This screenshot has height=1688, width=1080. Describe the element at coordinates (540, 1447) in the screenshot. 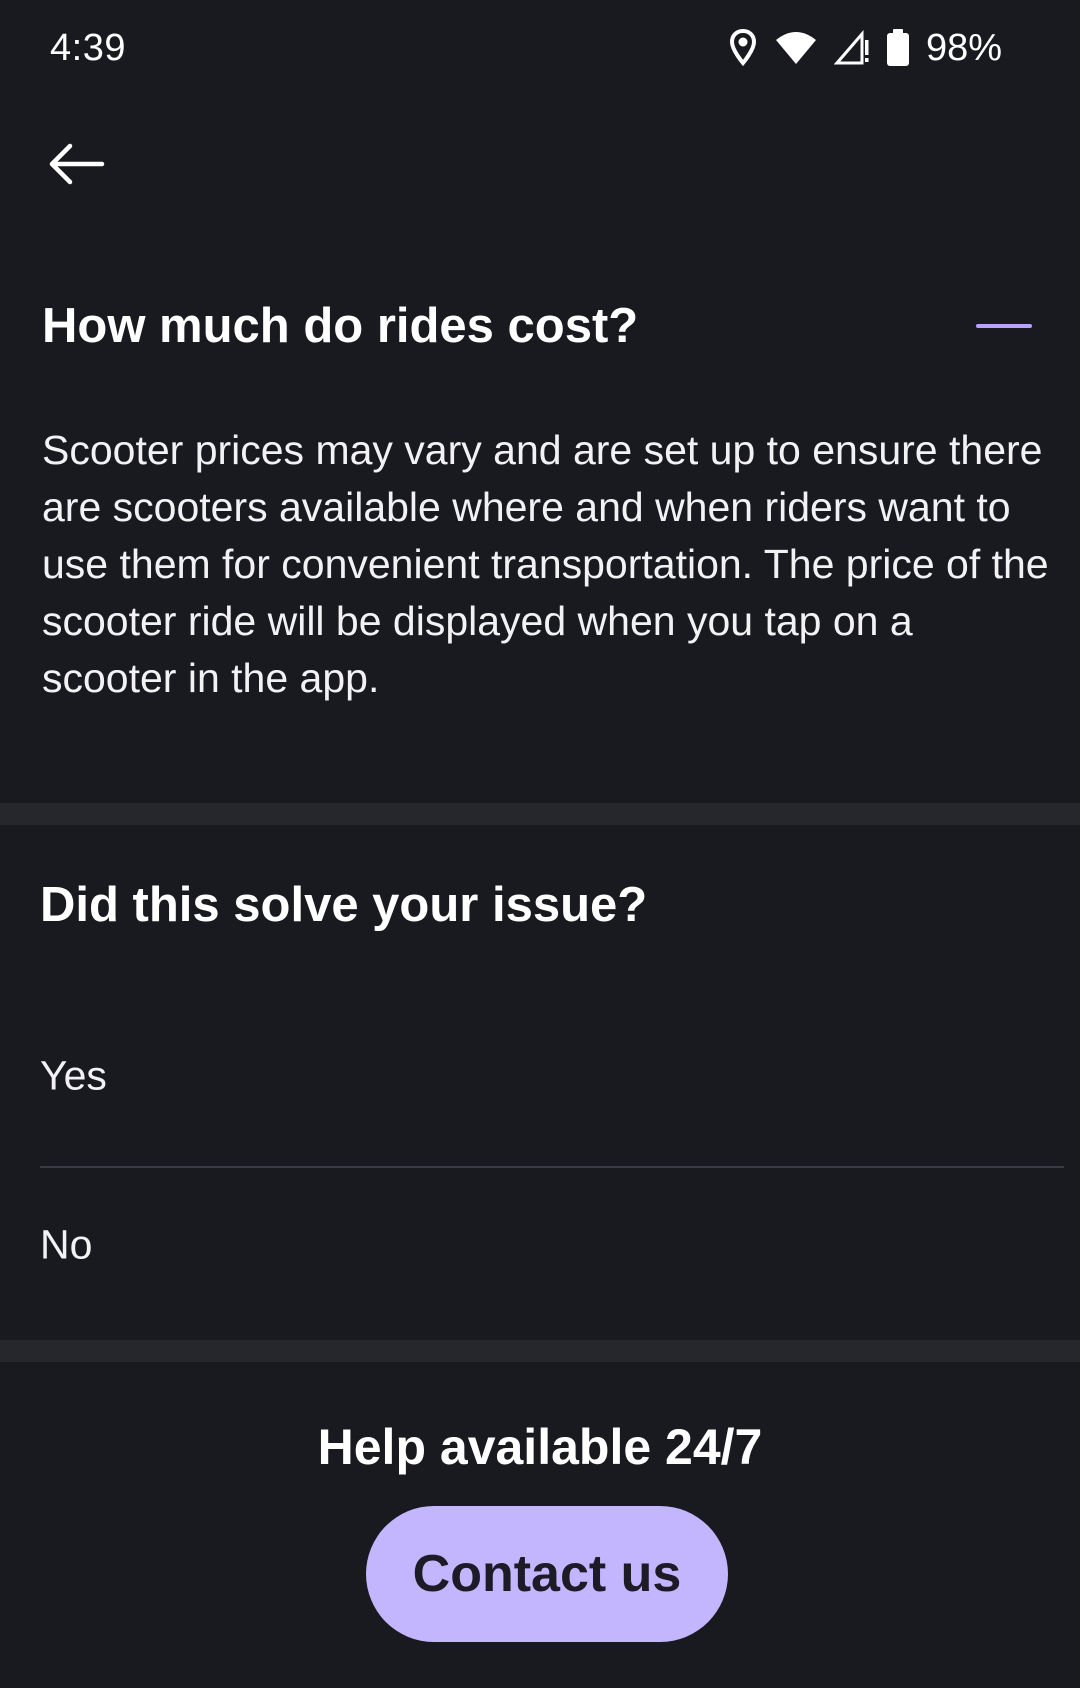

I see `help-title: Help available 24/7` at that location.